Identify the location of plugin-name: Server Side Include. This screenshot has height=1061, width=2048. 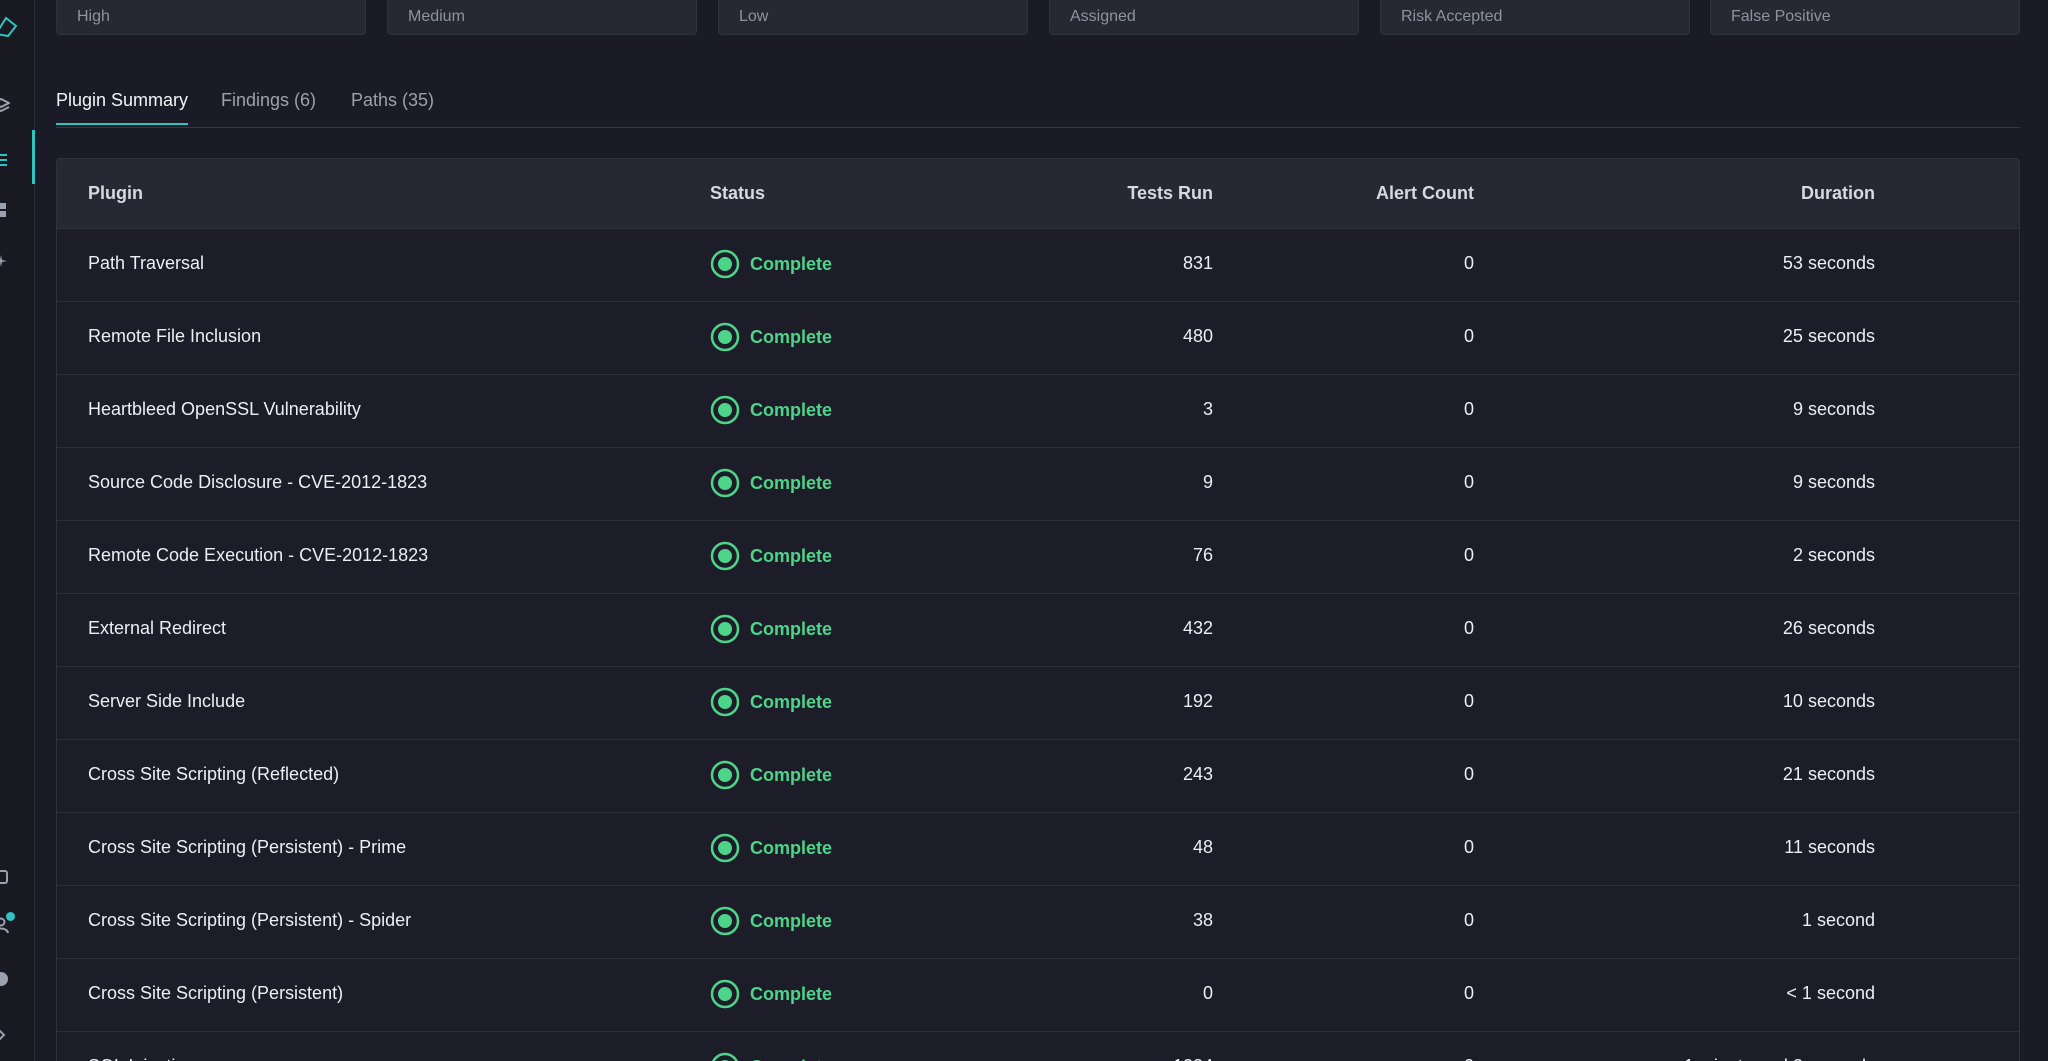
(167, 701).